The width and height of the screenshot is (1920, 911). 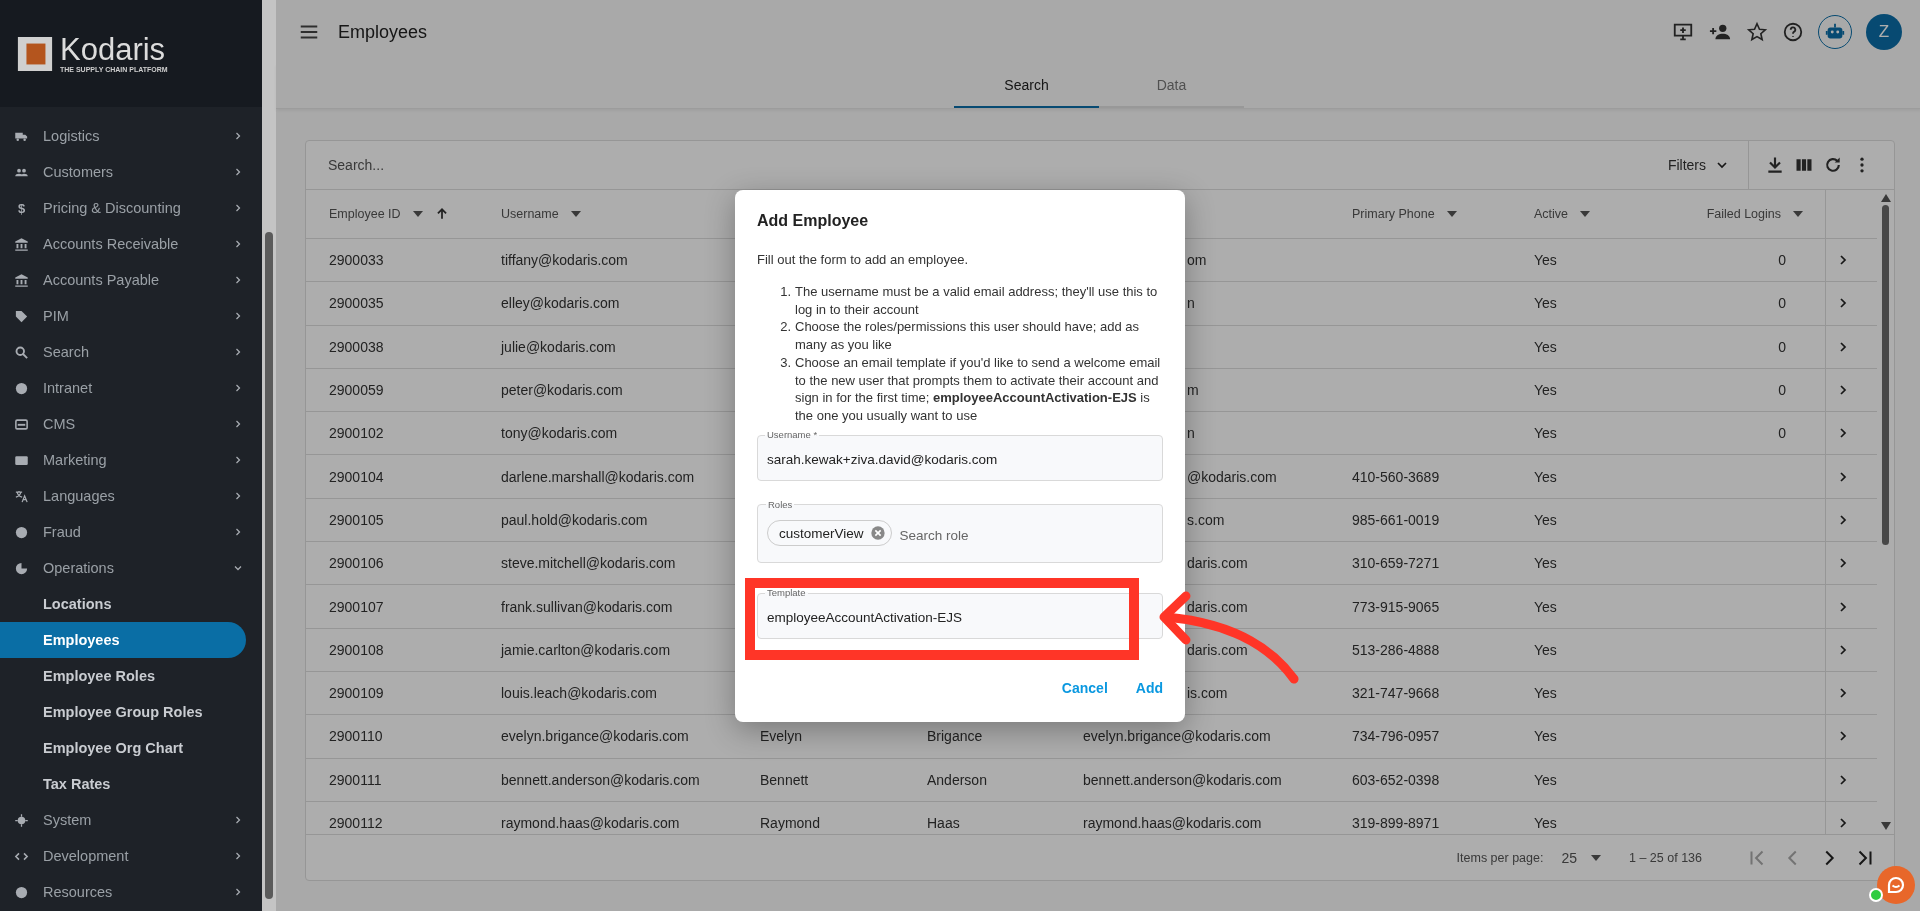 What do you see at coordinates (131, 208) in the screenshot?
I see `sidebar-item: $ Pricing & Discounting` at bounding box center [131, 208].